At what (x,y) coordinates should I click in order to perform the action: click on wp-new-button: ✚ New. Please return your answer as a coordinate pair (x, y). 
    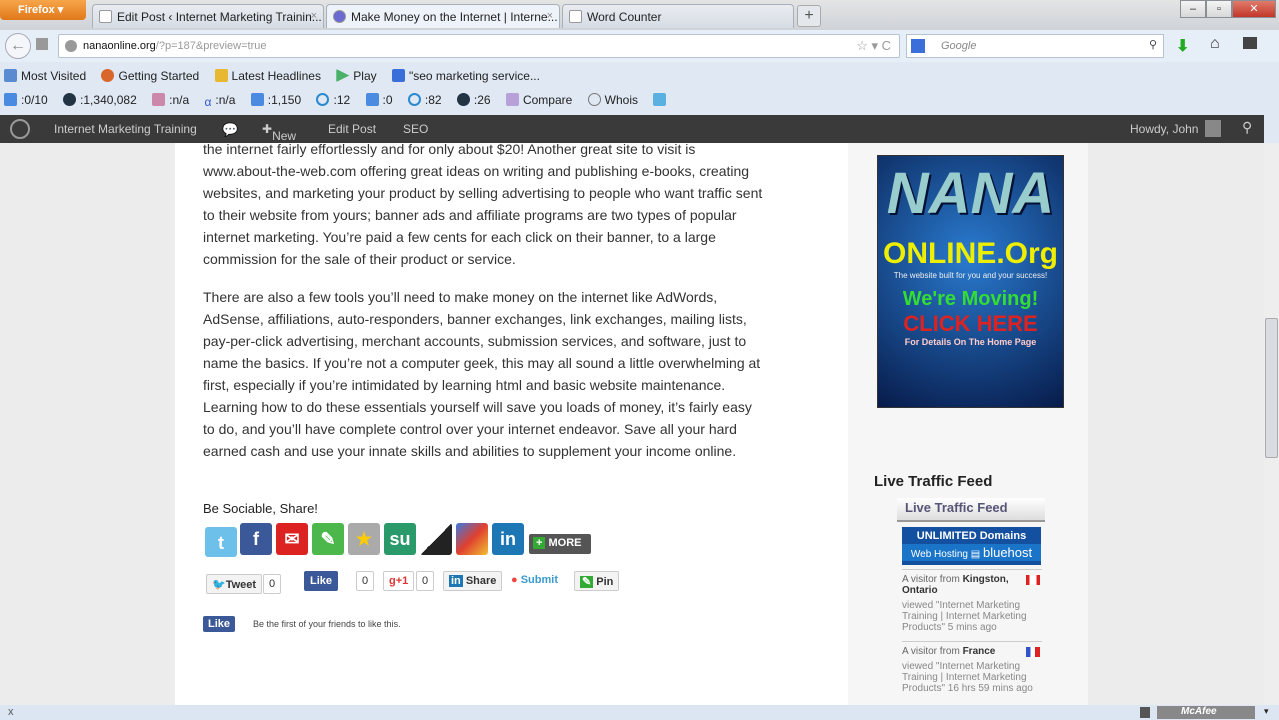
    Looking at the image, I should click on (279, 132).